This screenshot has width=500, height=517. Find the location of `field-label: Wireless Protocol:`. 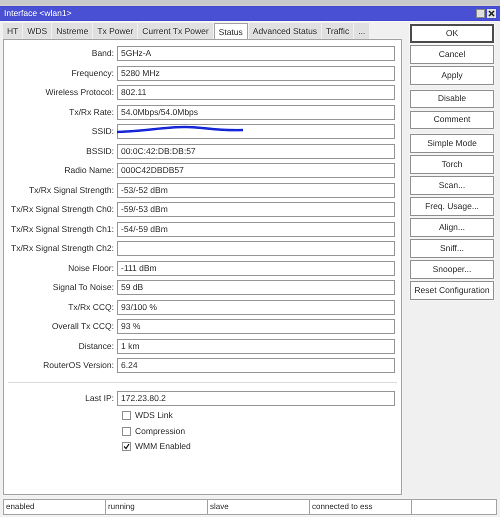

field-label: Wireless Protocol: is located at coordinates (79, 93).